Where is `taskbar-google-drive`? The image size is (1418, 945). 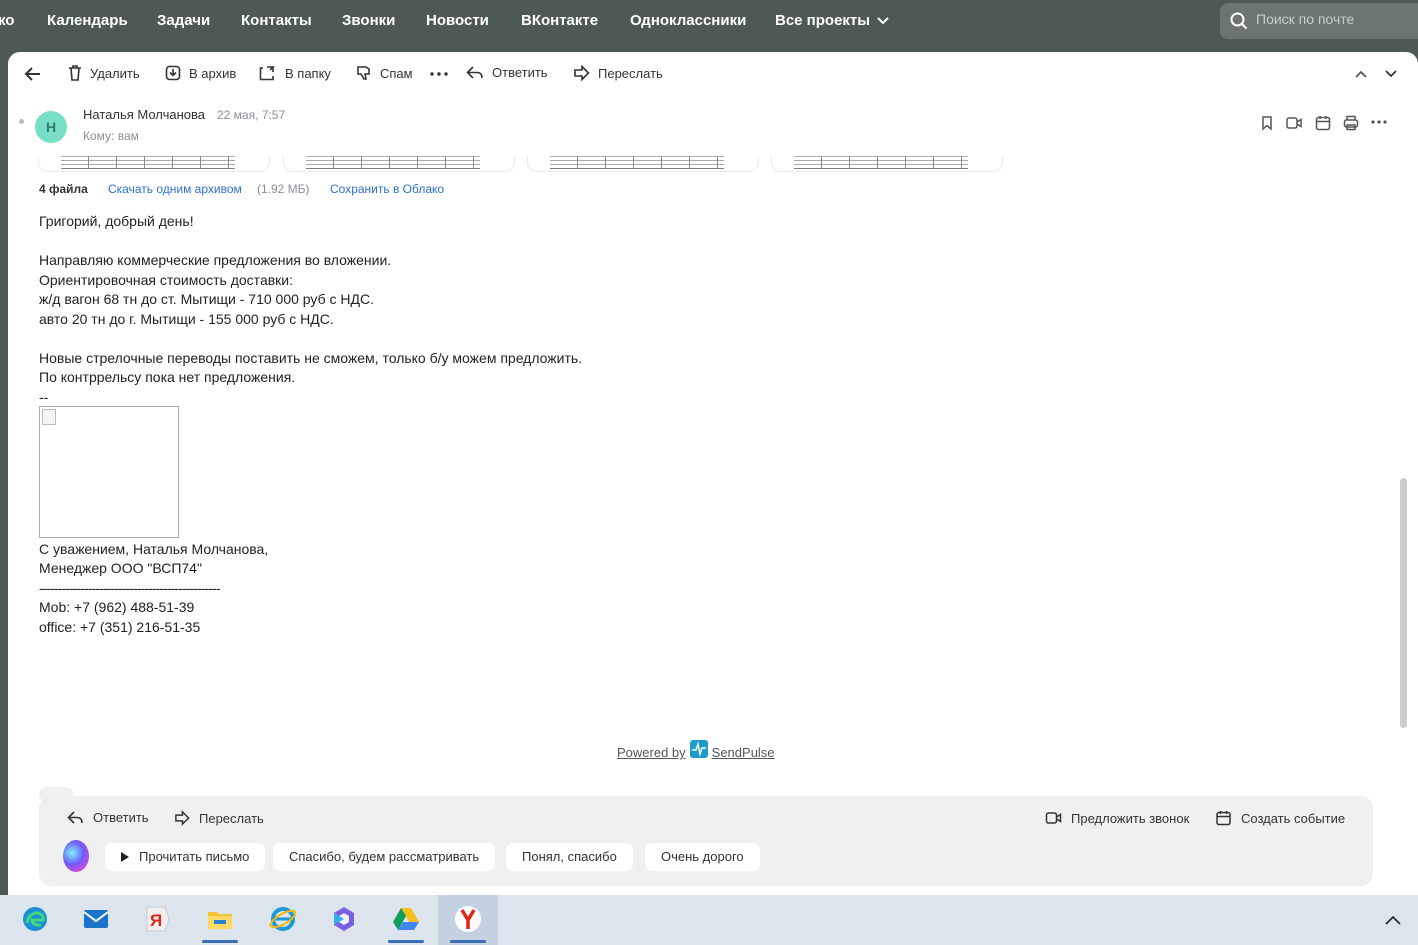
taskbar-google-drive is located at coordinates (406, 920).